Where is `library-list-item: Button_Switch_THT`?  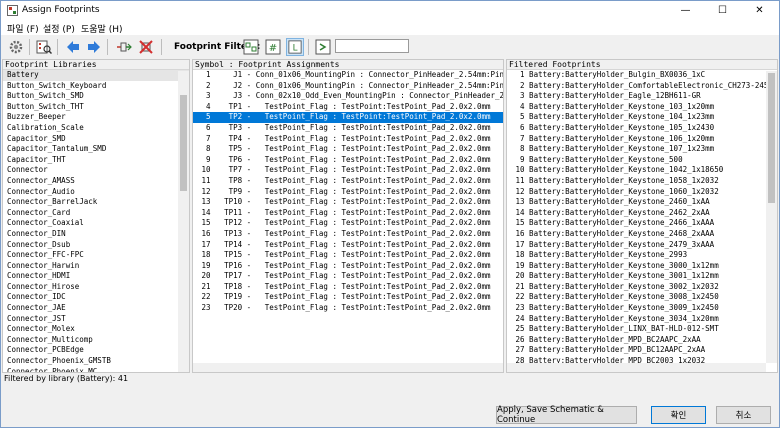 library-list-item: Button_Switch_THT is located at coordinates (96, 107).